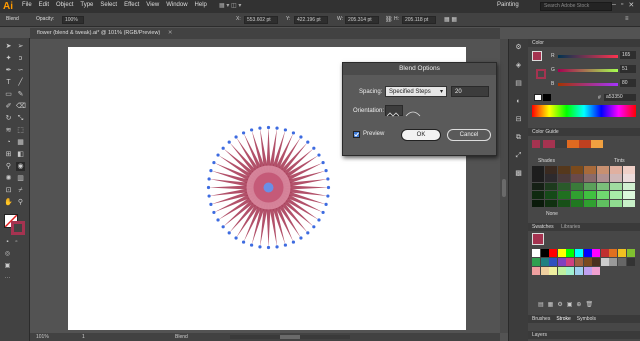  What do you see at coordinates (553, 305) in the screenshot?
I see `swatch-kind-icon: ▦` at bounding box center [553, 305].